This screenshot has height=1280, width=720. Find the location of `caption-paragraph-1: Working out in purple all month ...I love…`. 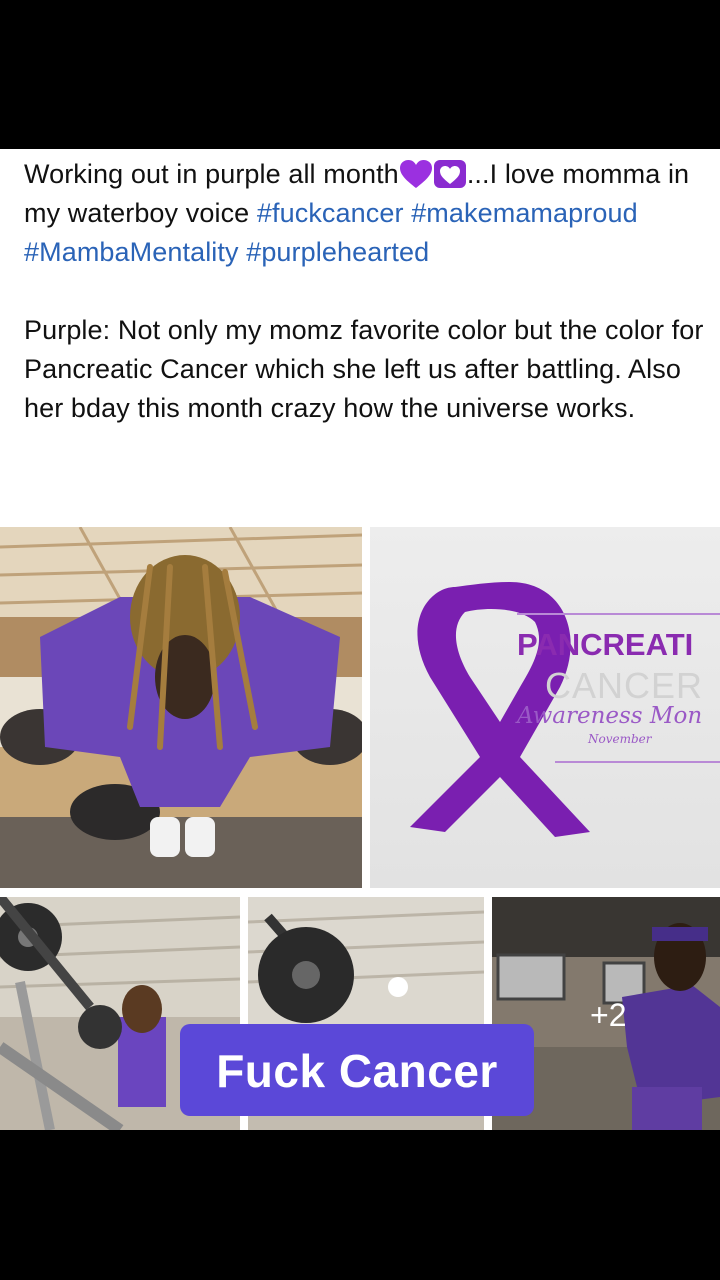

caption-paragraph-1: Working out in purple all month ...I love… is located at coordinates (364, 213).